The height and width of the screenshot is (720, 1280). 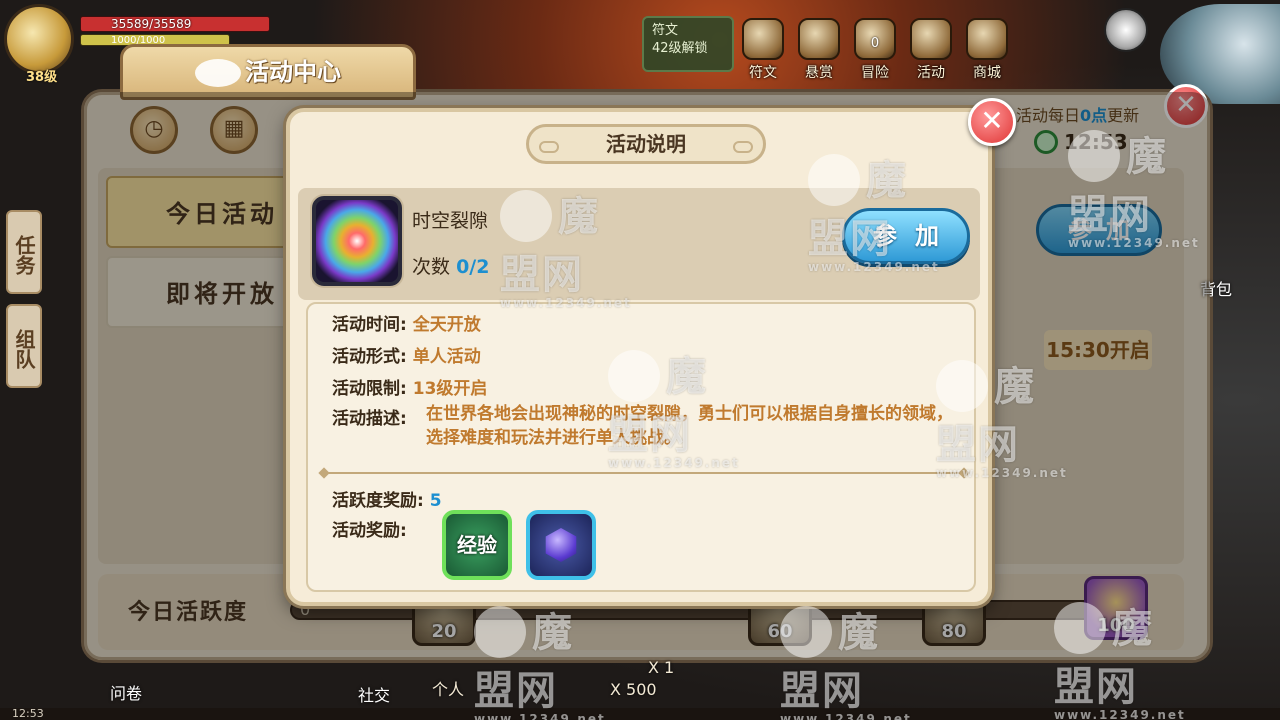 What do you see at coordinates (218, 73) in the screenshot?
I see `logo-icon` at bounding box center [218, 73].